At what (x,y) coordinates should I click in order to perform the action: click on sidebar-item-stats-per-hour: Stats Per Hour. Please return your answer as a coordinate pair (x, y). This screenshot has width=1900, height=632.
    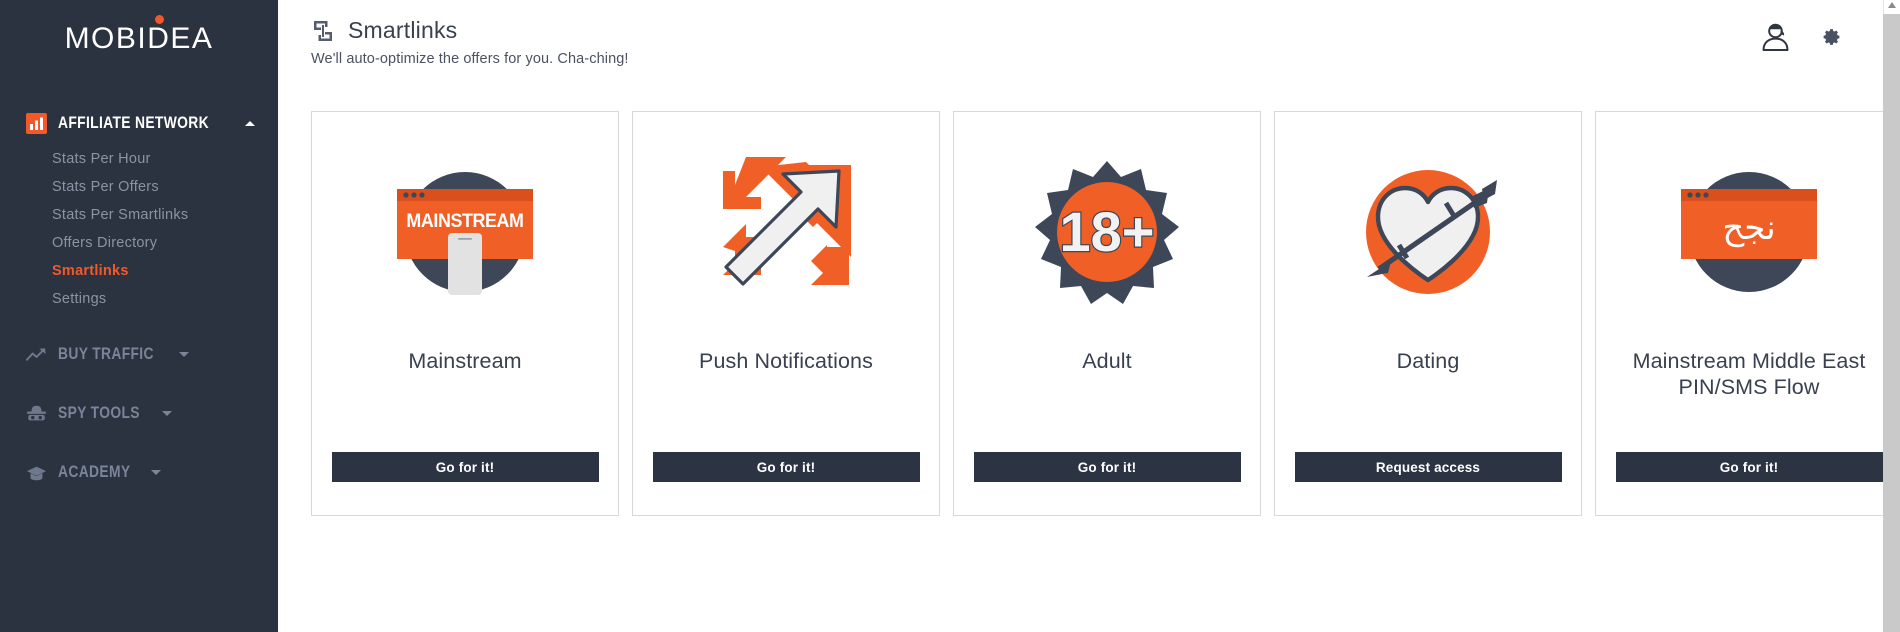
    Looking at the image, I should click on (139, 159).